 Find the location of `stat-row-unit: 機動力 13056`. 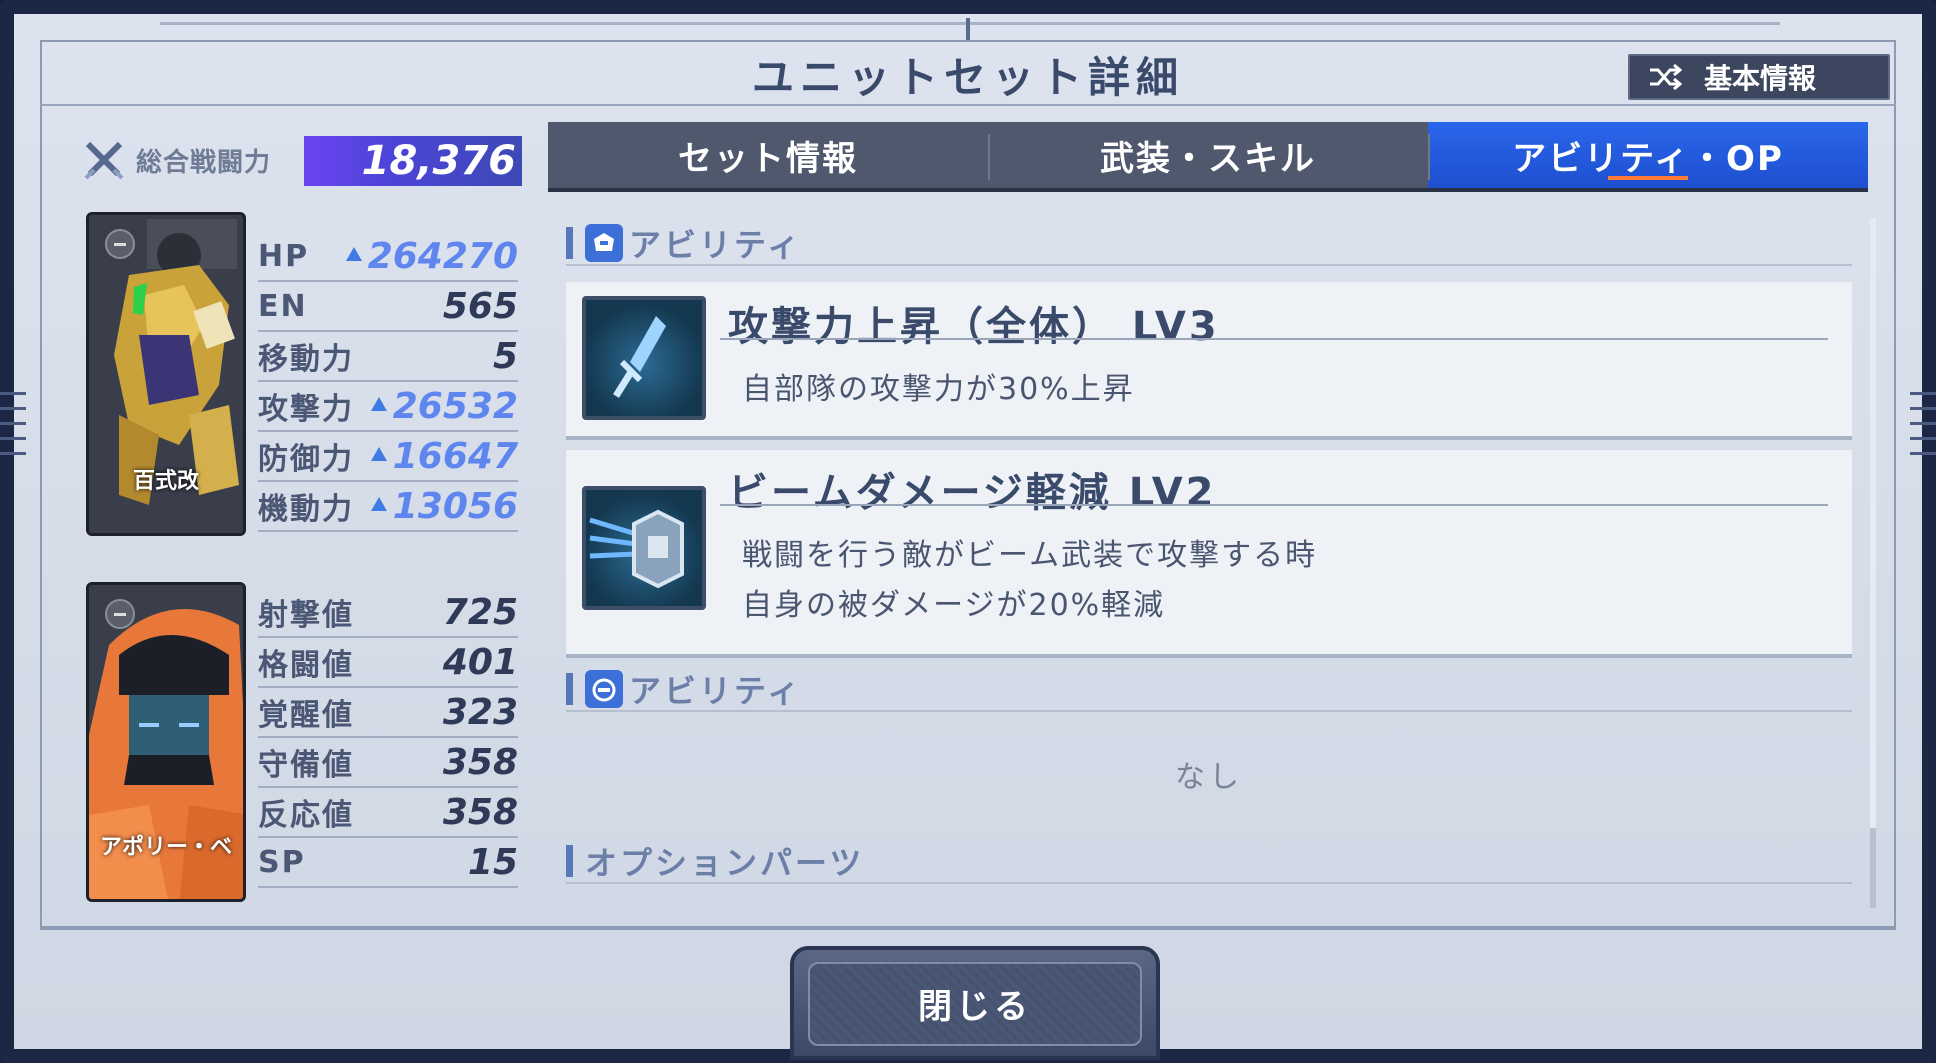

stat-row-unit: 機動力 13056 is located at coordinates (388, 507).